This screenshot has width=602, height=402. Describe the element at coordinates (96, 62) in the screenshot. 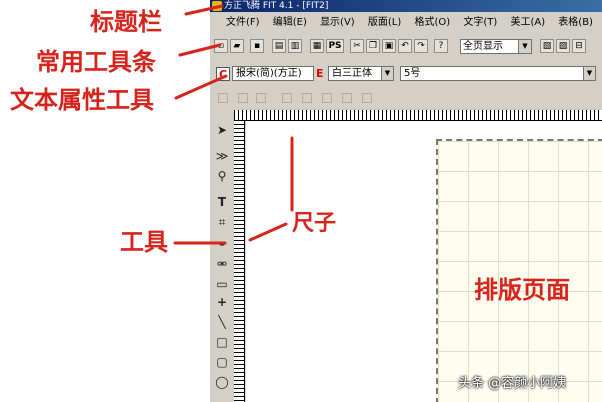

I see `standard-toolbar-annotation: 常用工具条` at that location.